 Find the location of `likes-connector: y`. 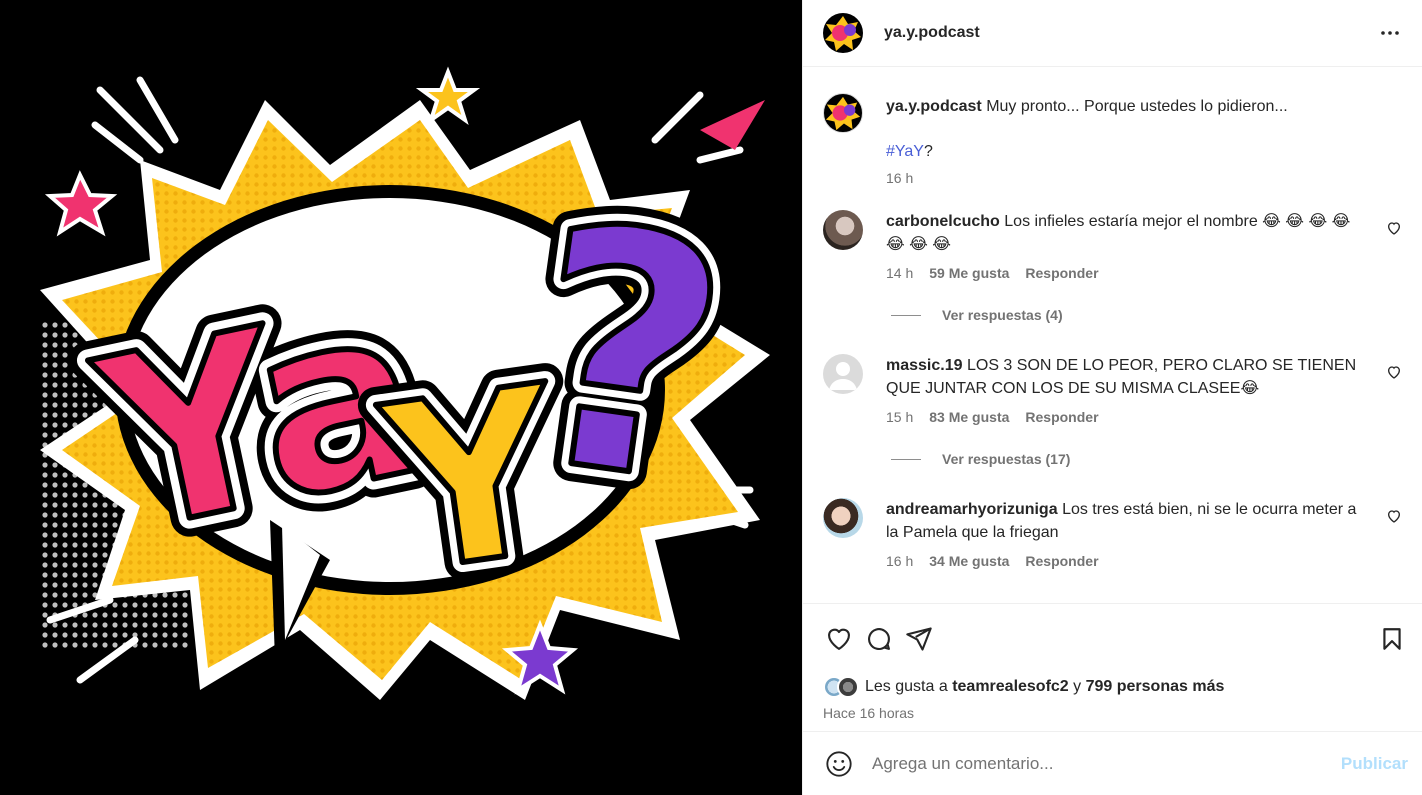

likes-connector: y is located at coordinates (1077, 686).